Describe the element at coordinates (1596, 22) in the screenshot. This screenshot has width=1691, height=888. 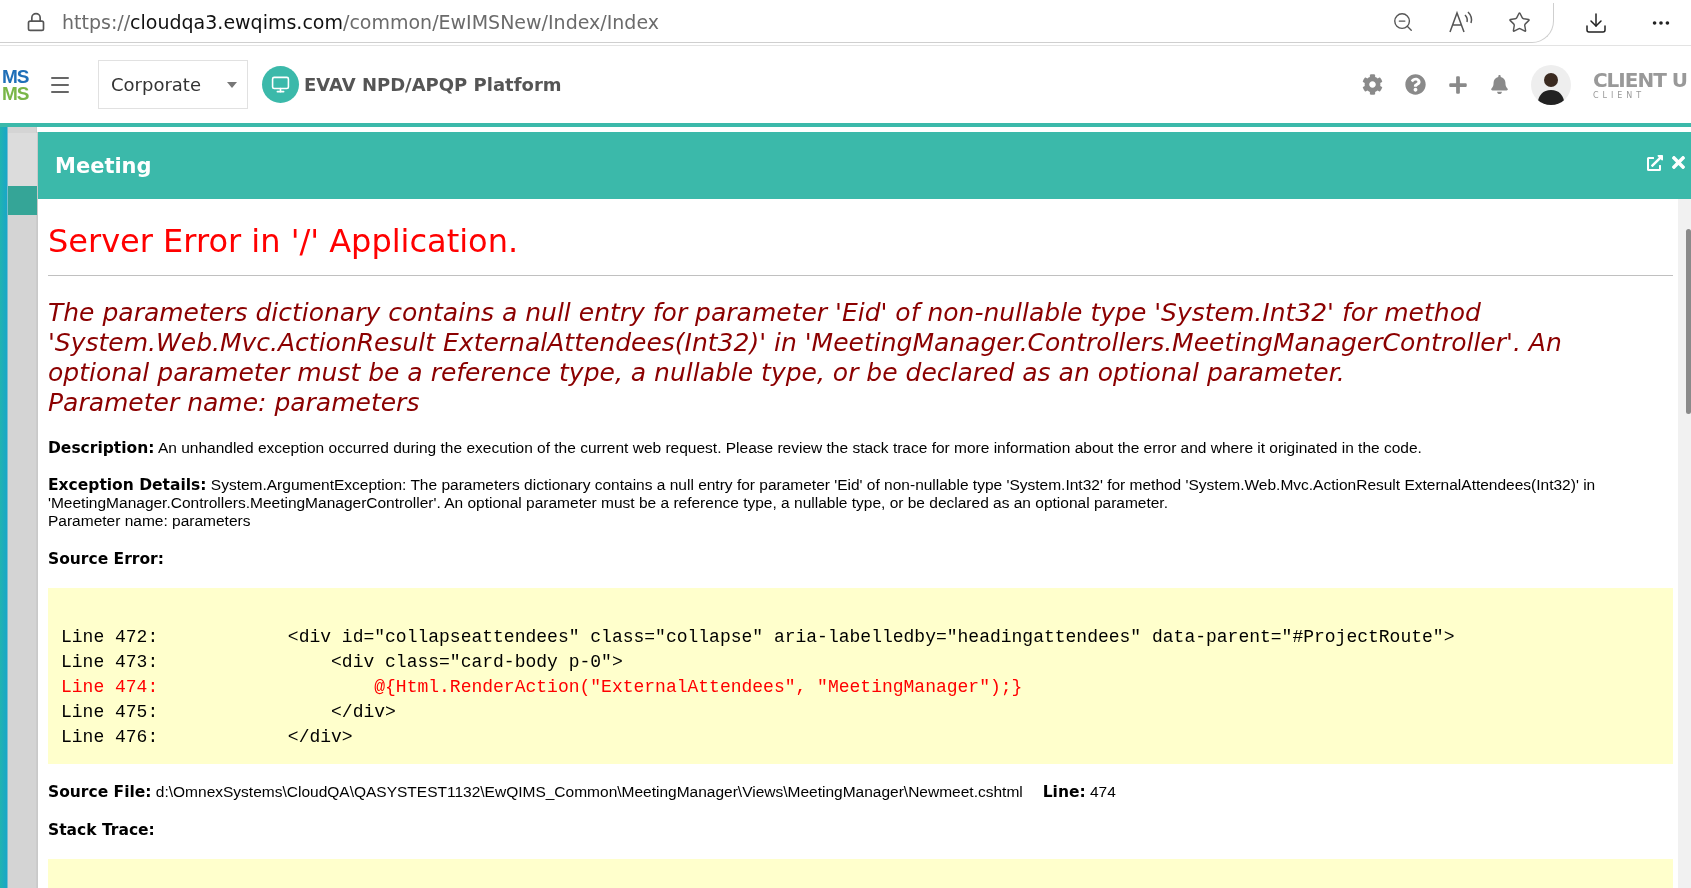
I see `download-icon` at that location.